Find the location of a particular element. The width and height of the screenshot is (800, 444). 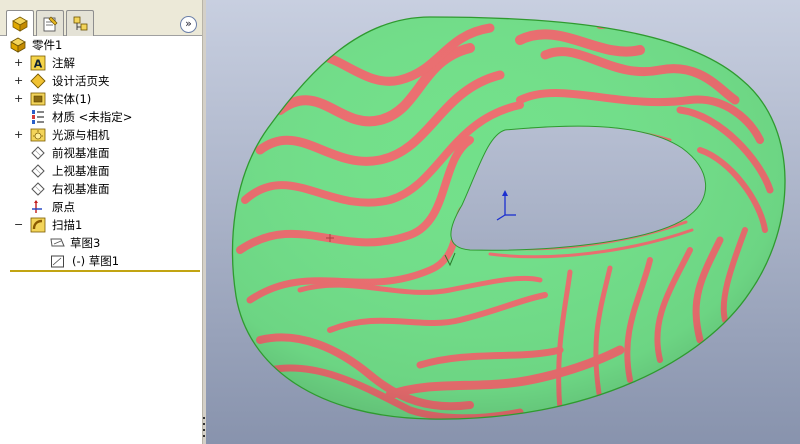

tree-item-top-plane: 上视基准面 is located at coordinates (101, 171).